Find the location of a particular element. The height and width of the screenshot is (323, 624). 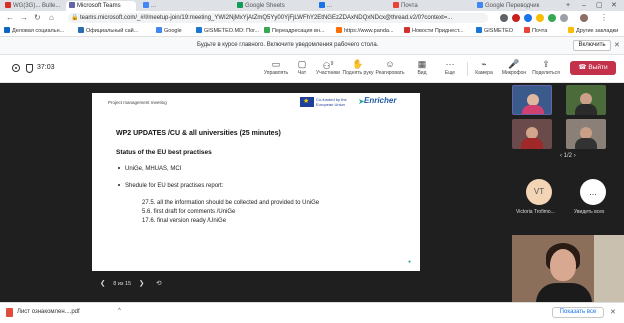

enable-notifications-button: Включить is located at coordinates (592, 45).